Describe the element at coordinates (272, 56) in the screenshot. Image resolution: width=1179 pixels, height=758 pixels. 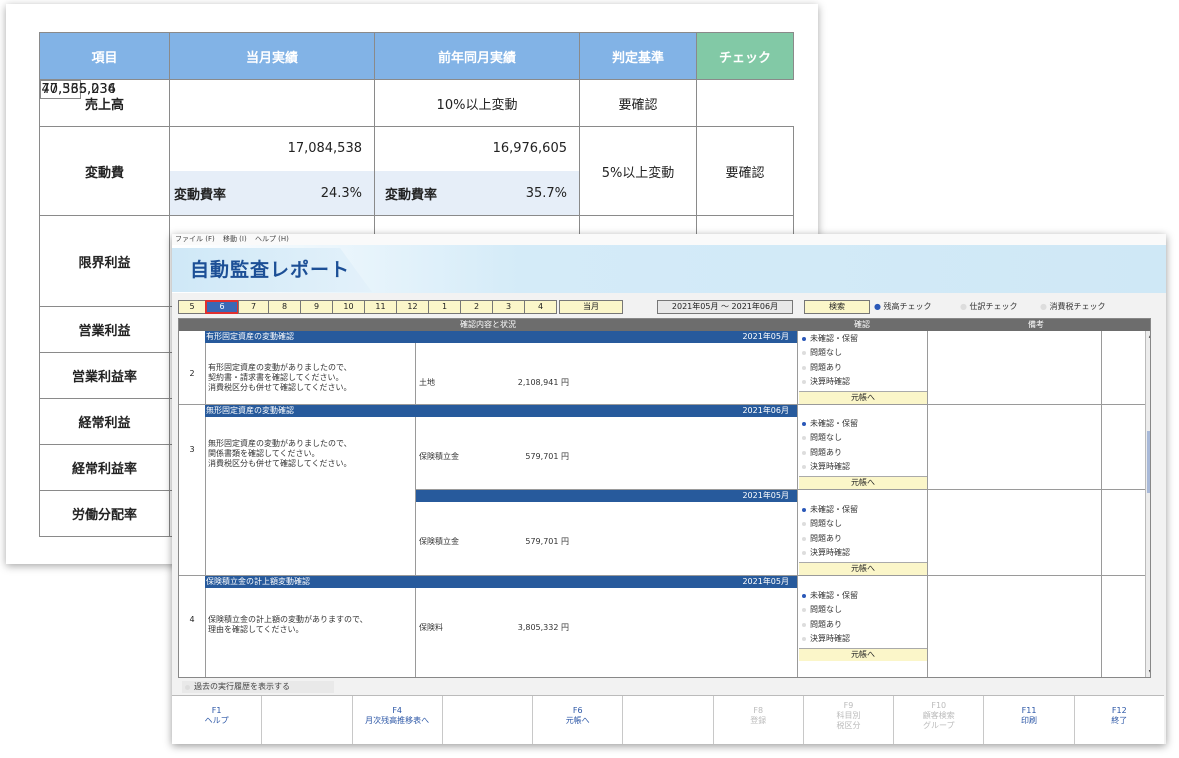
I see `header-current: 当月実績` at that location.